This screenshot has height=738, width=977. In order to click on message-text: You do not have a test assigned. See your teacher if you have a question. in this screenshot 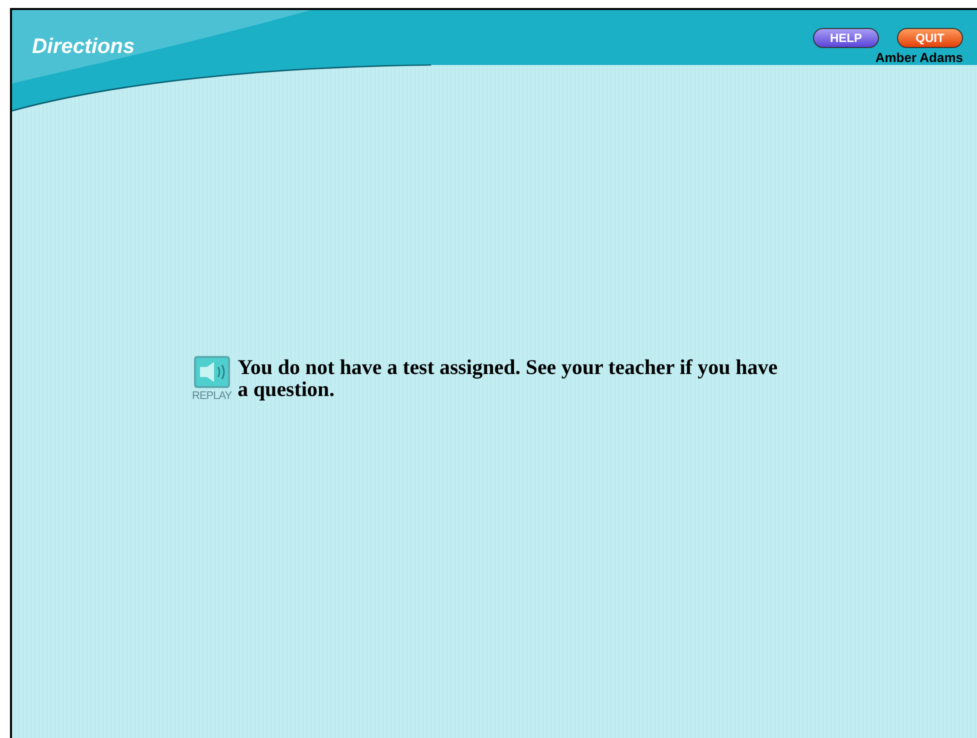, I will do `click(508, 378)`.